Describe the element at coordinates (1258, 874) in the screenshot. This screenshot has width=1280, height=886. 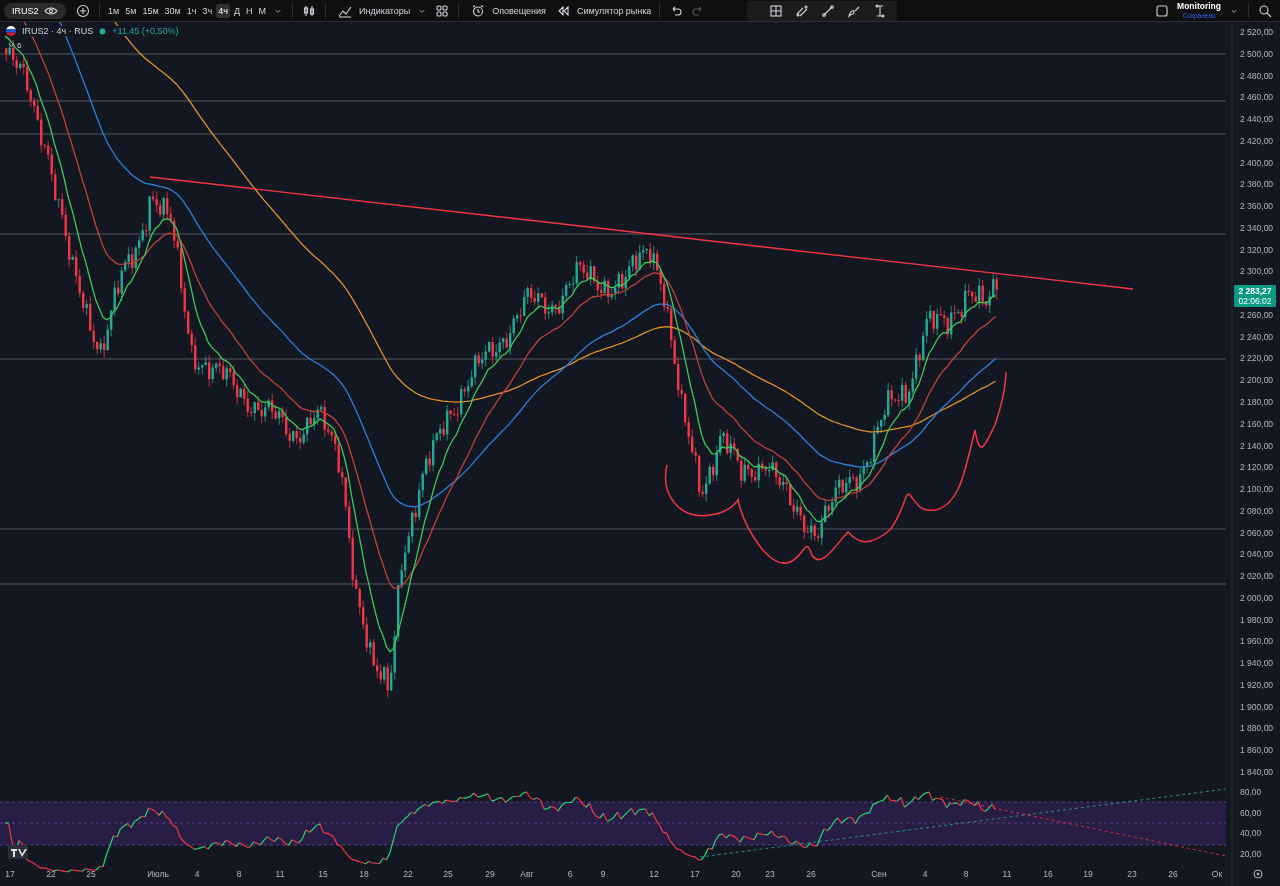
I see `settings-icon` at that location.